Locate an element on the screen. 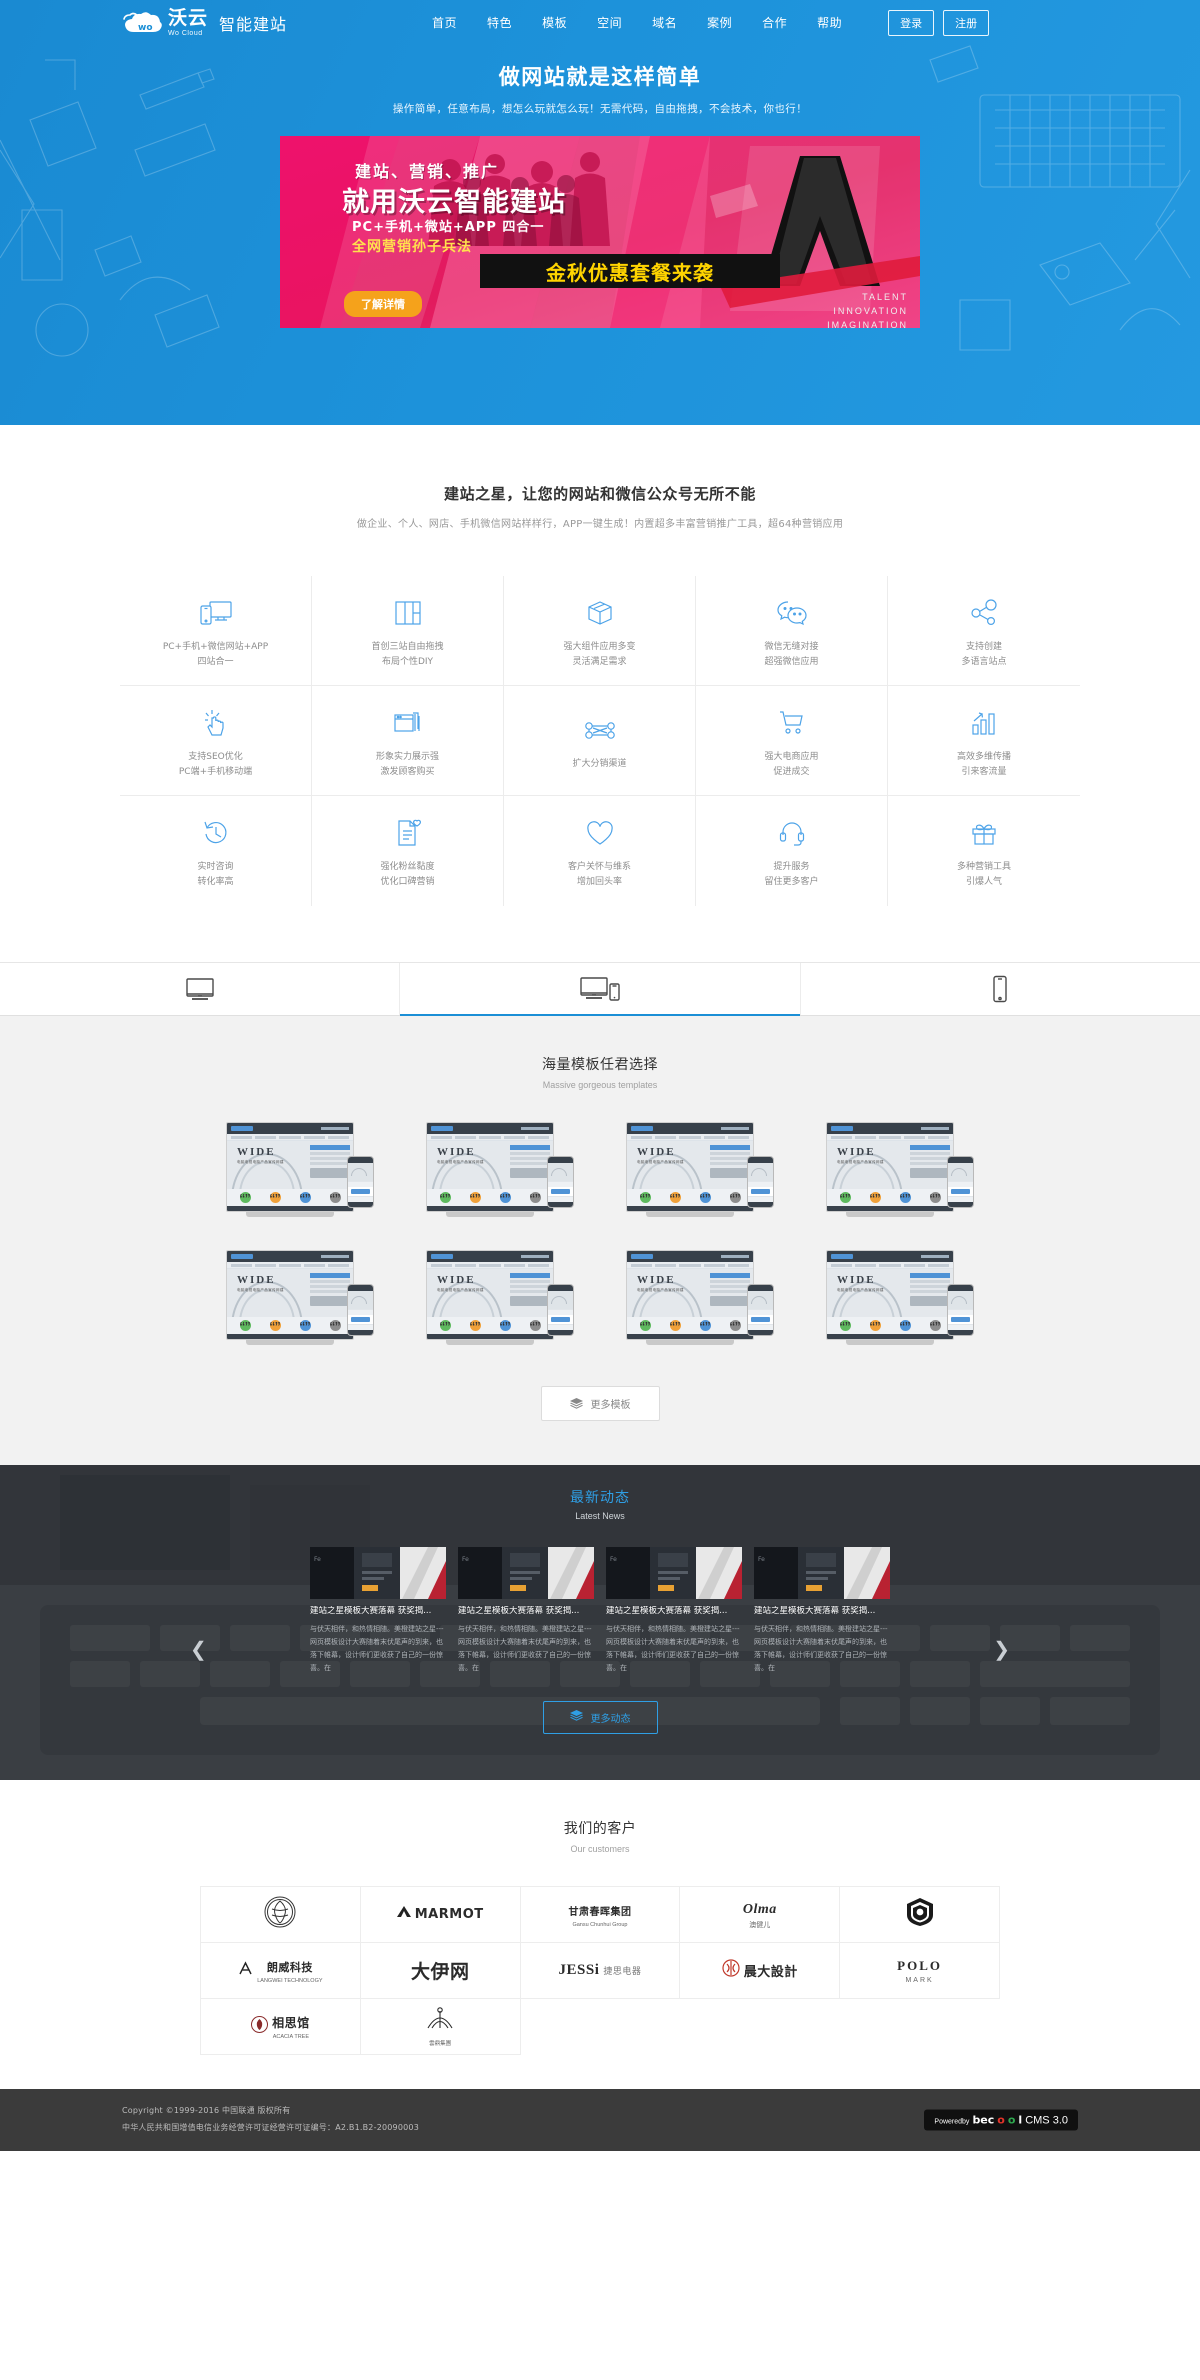 The image size is (1200, 2380). feature-item: 客户关怀与维系 增加回头率 is located at coordinates (600, 851).